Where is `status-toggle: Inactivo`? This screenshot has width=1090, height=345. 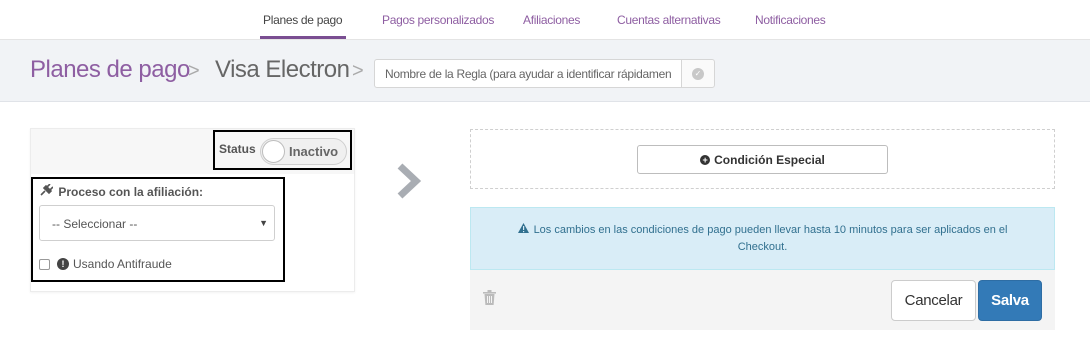
status-toggle: Inactivo is located at coordinates (303, 151).